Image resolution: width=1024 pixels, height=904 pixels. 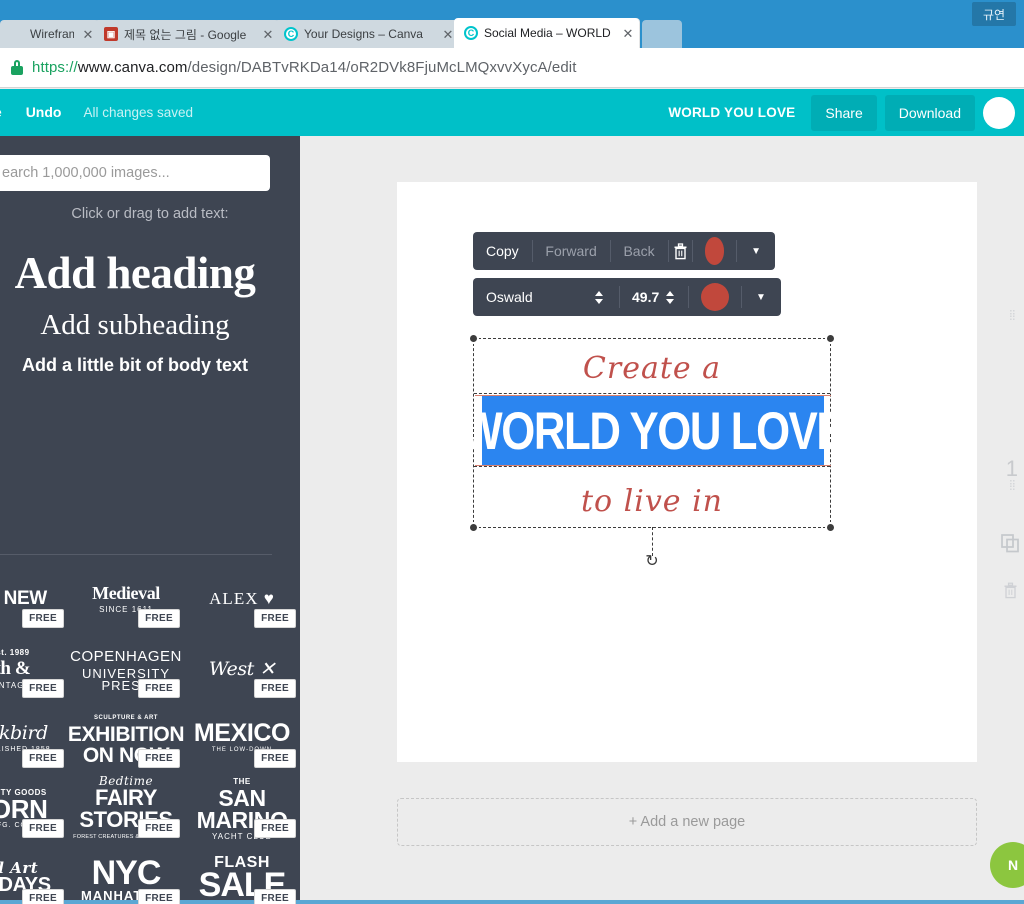 I want to click on canvas-line-bottom: to live in, so click(x=652, y=501).